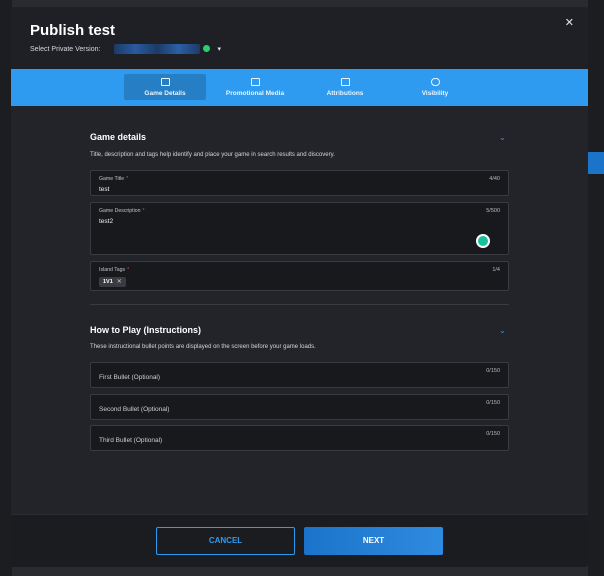 Image resolution: width=604 pixels, height=576 pixels. Describe the element at coordinates (134, 409) in the screenshot. I see `second-bullet-placeholder: Second Bullet (Optional)` at that location.